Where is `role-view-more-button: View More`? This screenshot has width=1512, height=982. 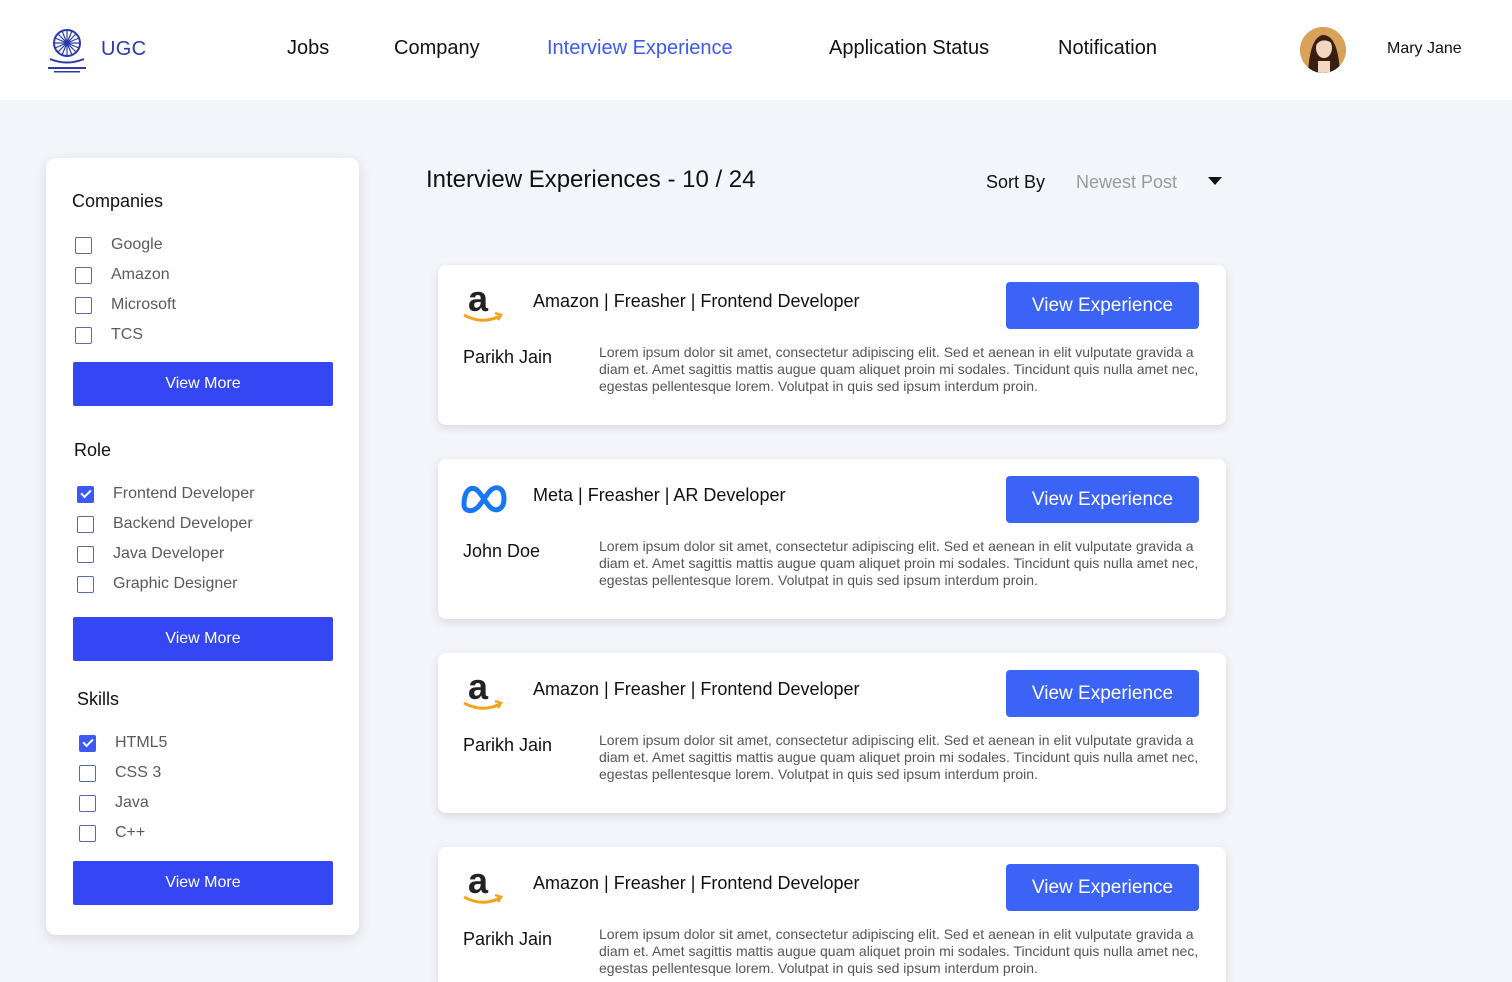 role-view-more-button: View More is located at coordinates (203, 639).